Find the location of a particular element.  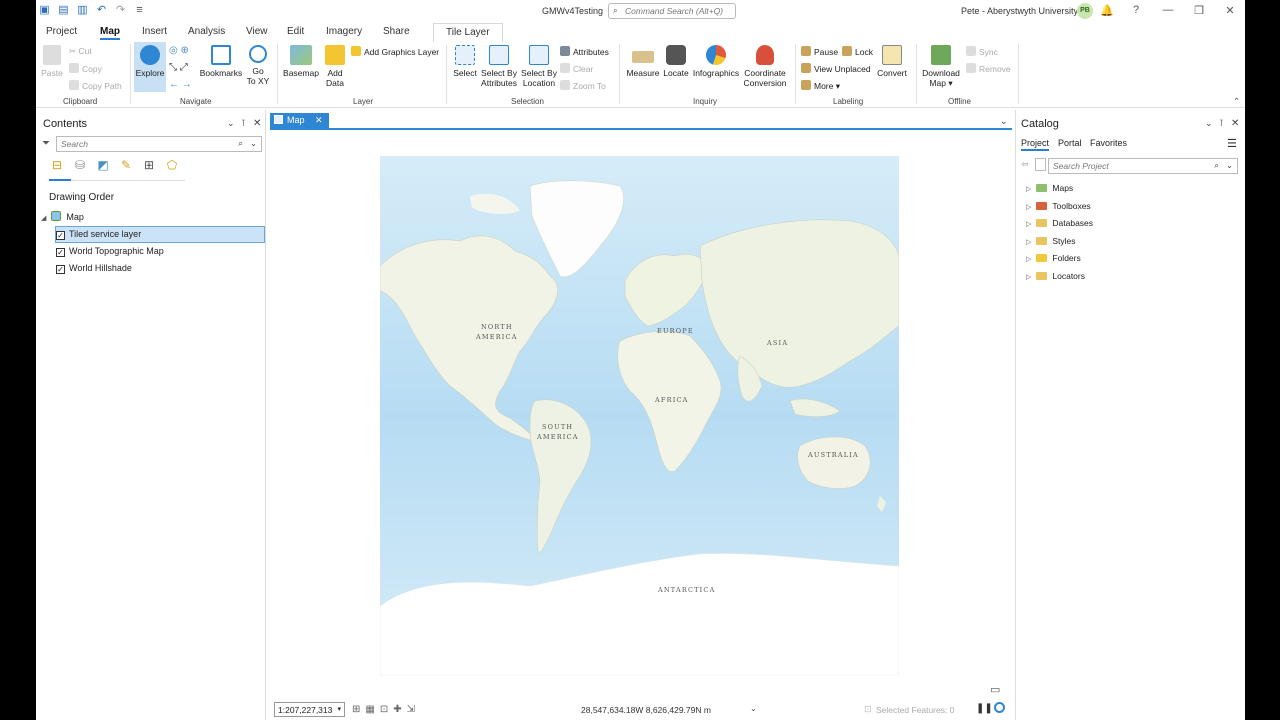

add-data-button: Add Data is located at coordinates (335, 66).